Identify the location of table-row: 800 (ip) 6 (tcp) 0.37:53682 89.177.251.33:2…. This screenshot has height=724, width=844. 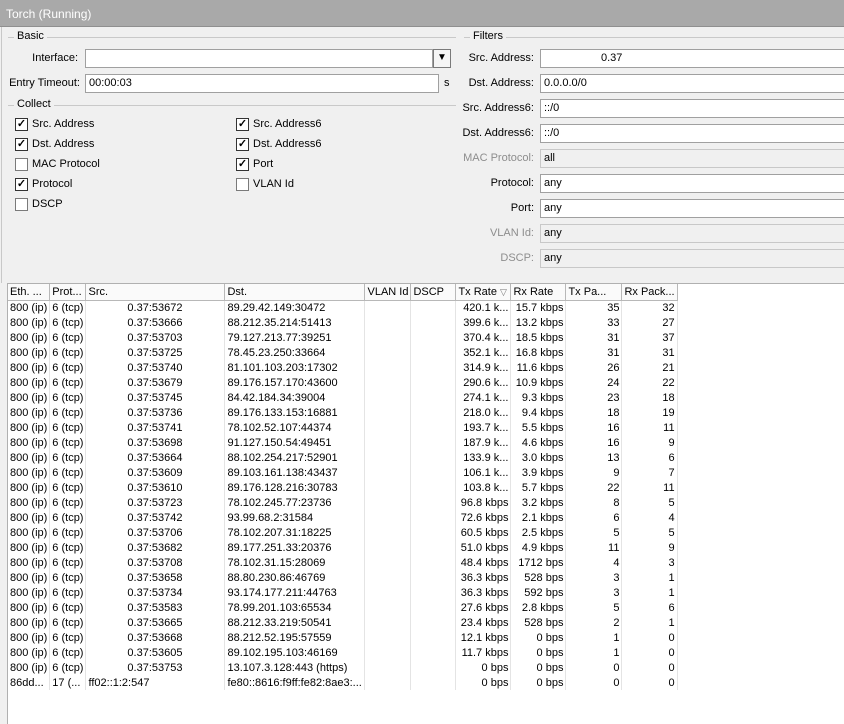
(343, 547).